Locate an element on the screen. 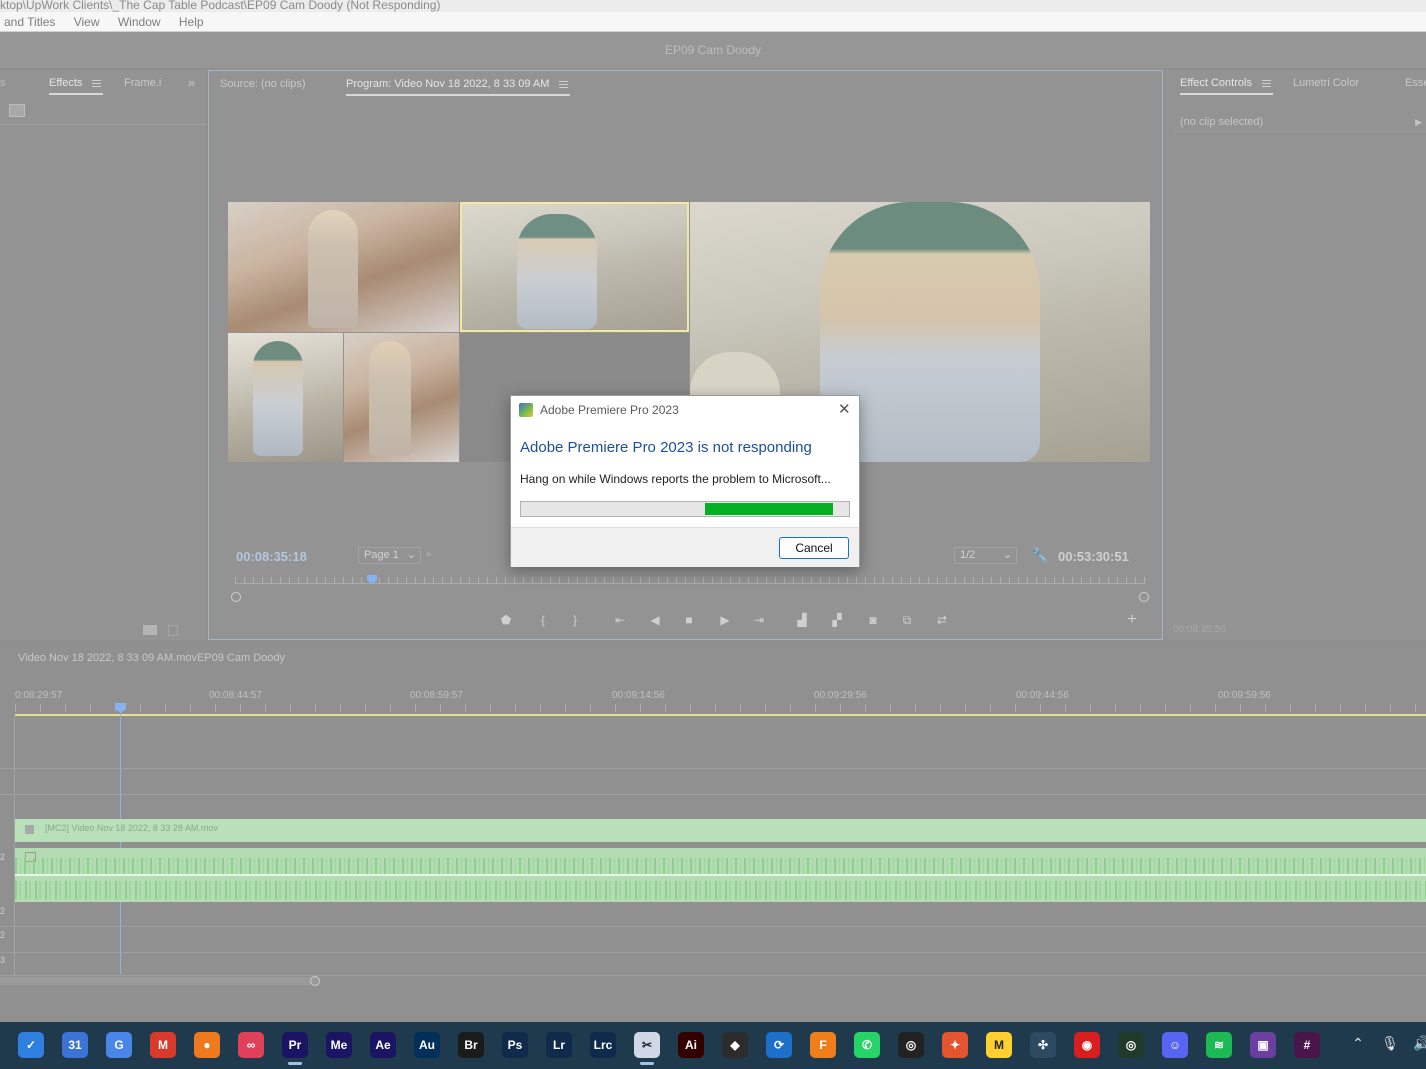 Image resolution: width=1426 pixels, height=1069 pixels. chevron-double-right-icon: » is located at coordinates (191, 83).